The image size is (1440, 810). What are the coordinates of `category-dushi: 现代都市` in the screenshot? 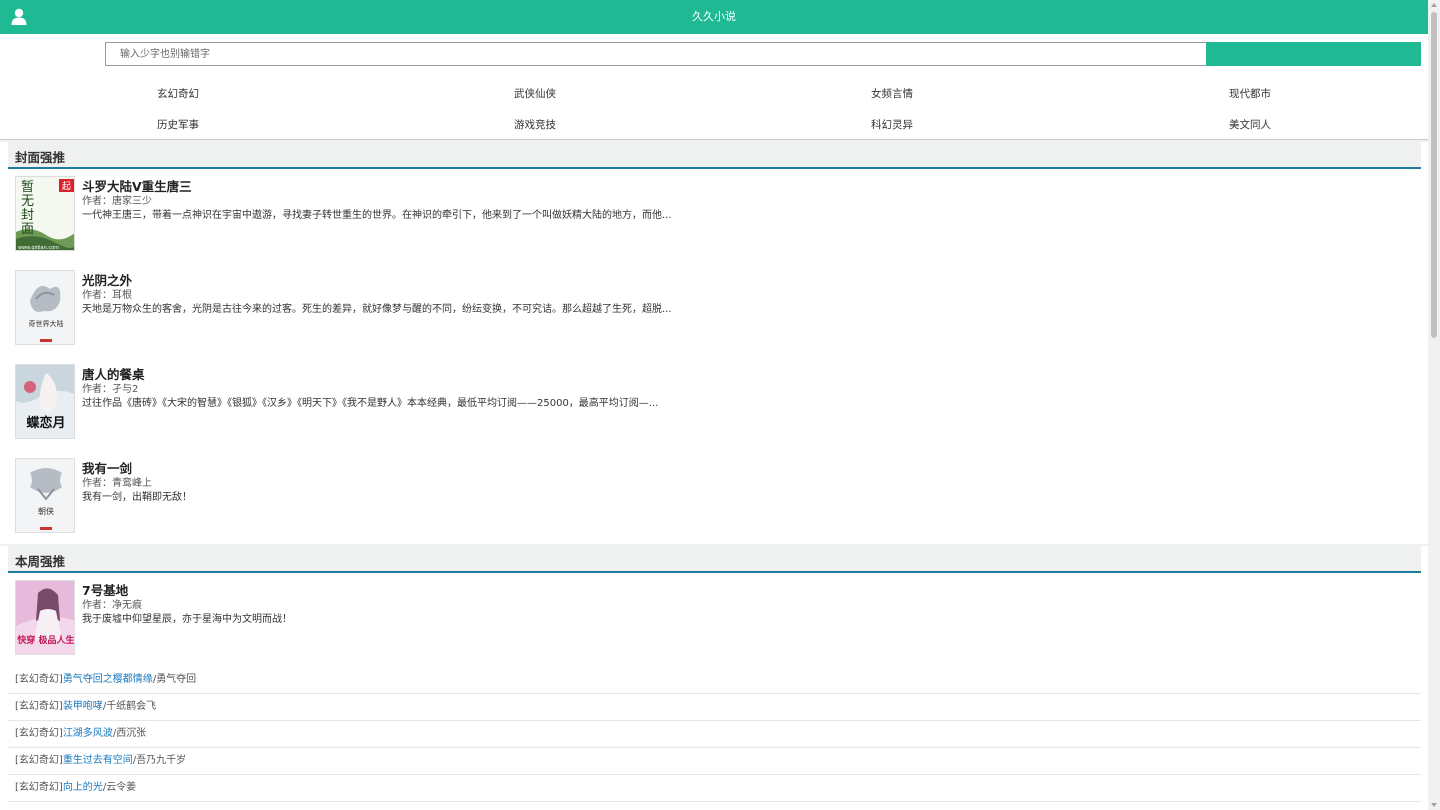 It's located at (1250, 93).